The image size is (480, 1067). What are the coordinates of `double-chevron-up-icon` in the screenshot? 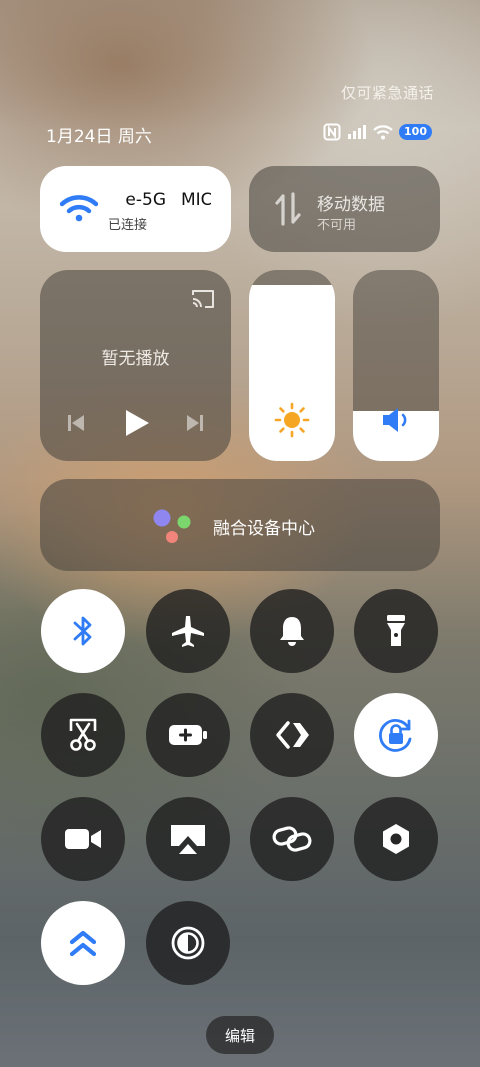 It's located at (83, 943).